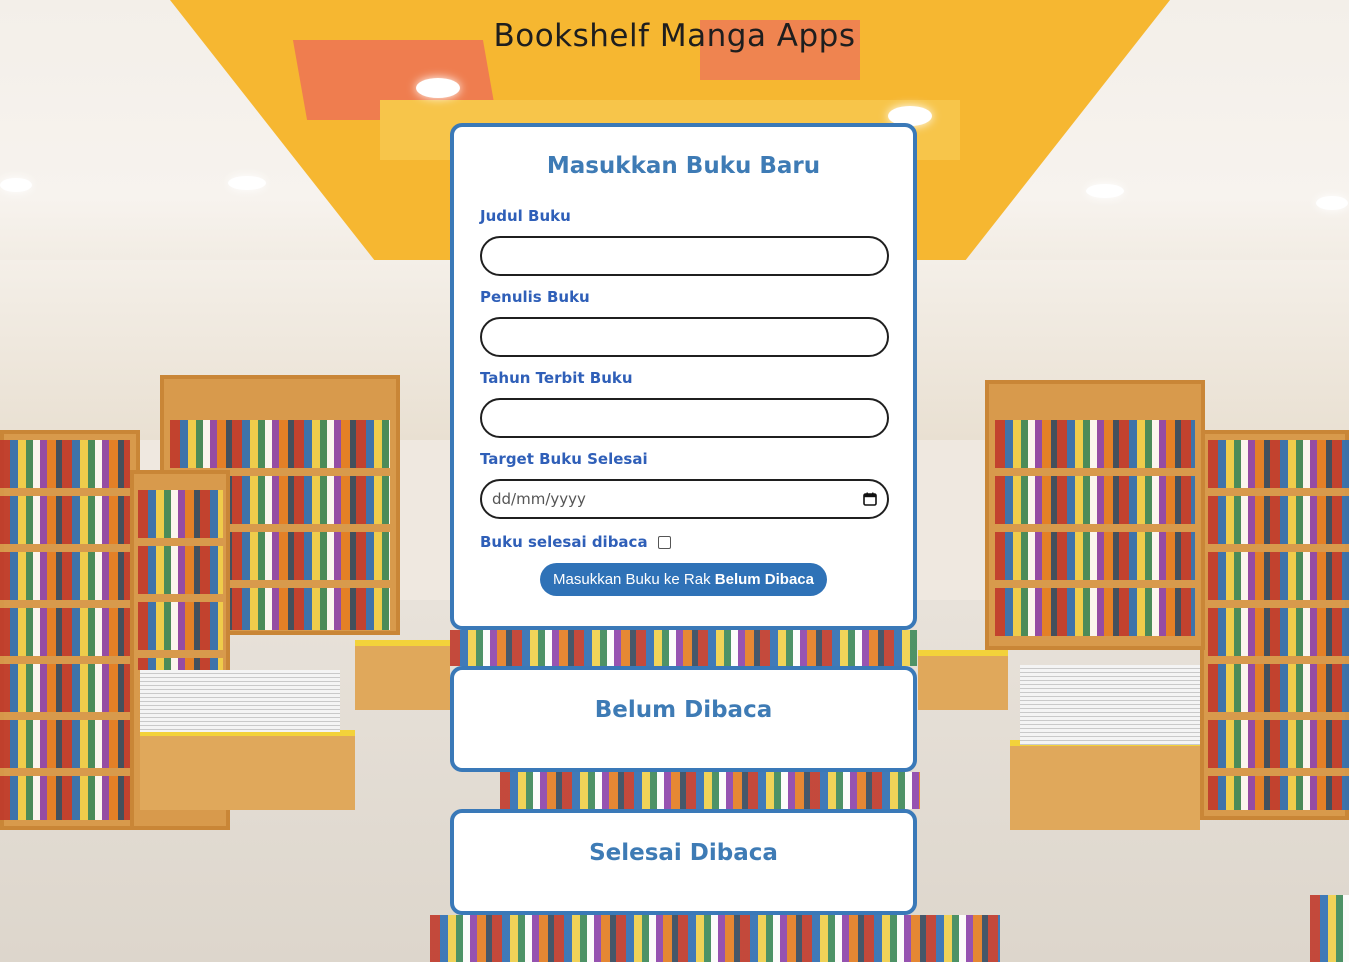 Image resolution: width=1349 pixels, height=962 pixels. I want to click on finished-shelf-title: Selesai Dibaca, so click(683, 853).